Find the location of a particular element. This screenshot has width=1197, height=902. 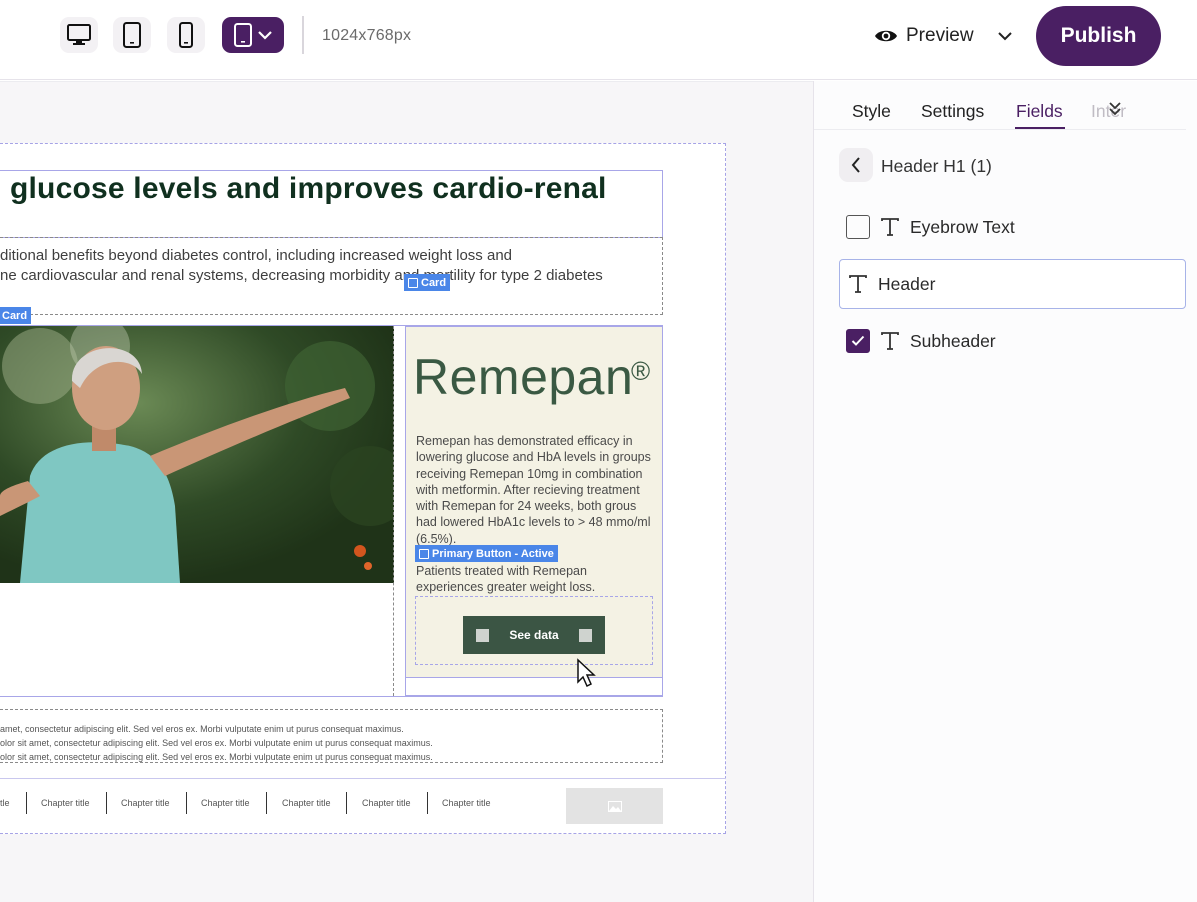

field-eyebrow-text: Eyebrow Text is located at coordinates (1012, 227).